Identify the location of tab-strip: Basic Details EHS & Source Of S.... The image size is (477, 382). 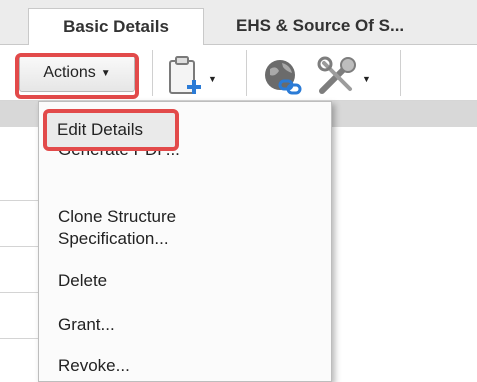
(238, 22).